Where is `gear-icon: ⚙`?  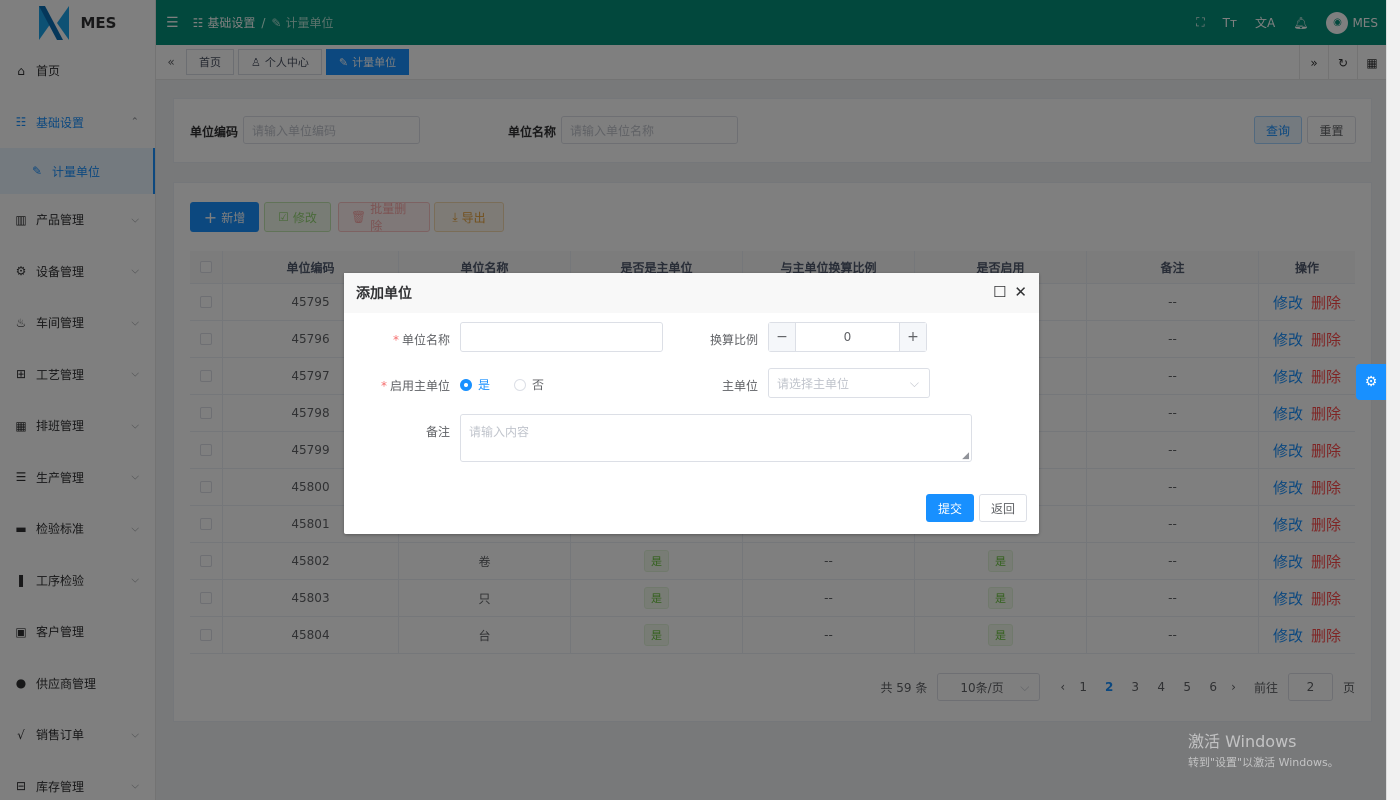
gear-icon: ⚙ is located at coordinates (1371, 382).